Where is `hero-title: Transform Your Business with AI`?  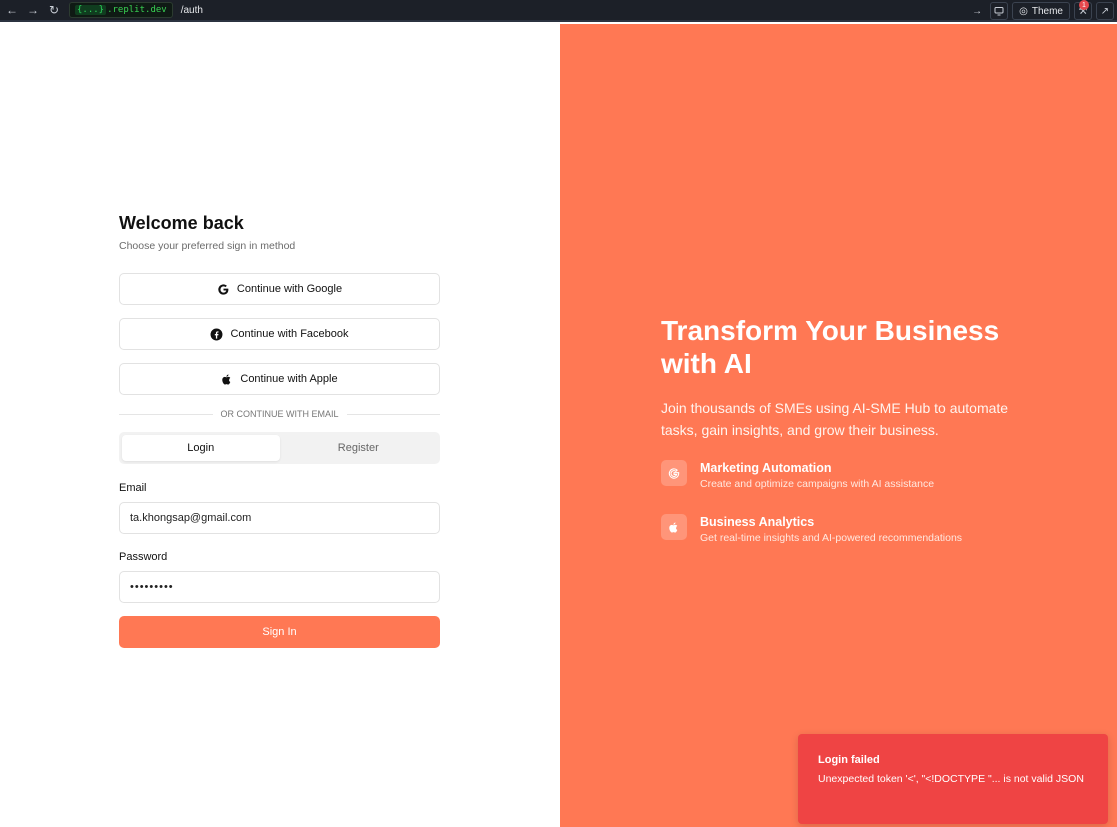
hero-title: Transform Your Business with AI is located at coordinates (830, 347).